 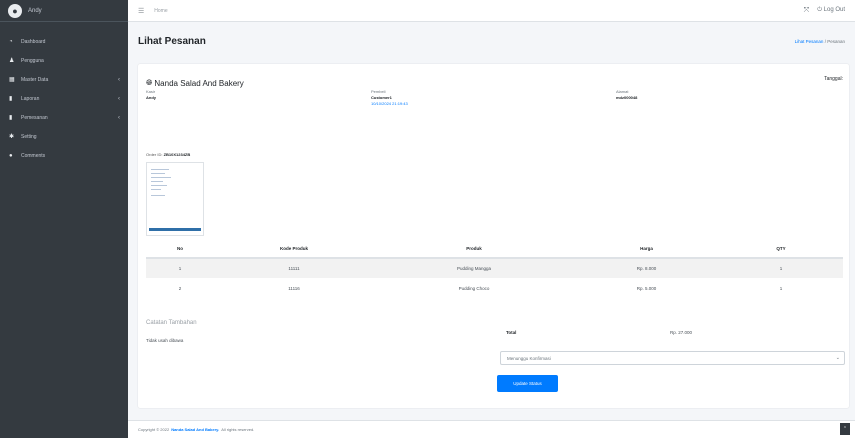 What do you see at coordinates (11, 41) in the screenshot?
I see `tachometer-icon: ◔` at bounding box center [11, 41].